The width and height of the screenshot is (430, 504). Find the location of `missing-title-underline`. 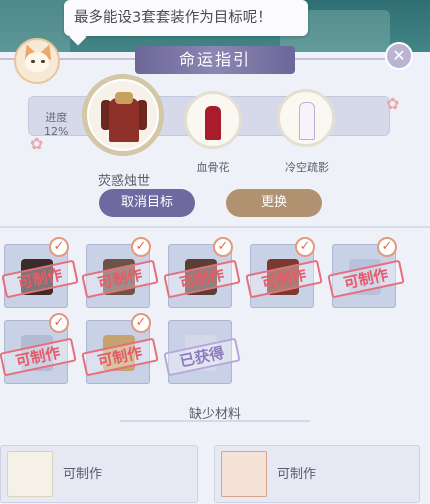

missing-title-underline is located at coordinates (215, 421).